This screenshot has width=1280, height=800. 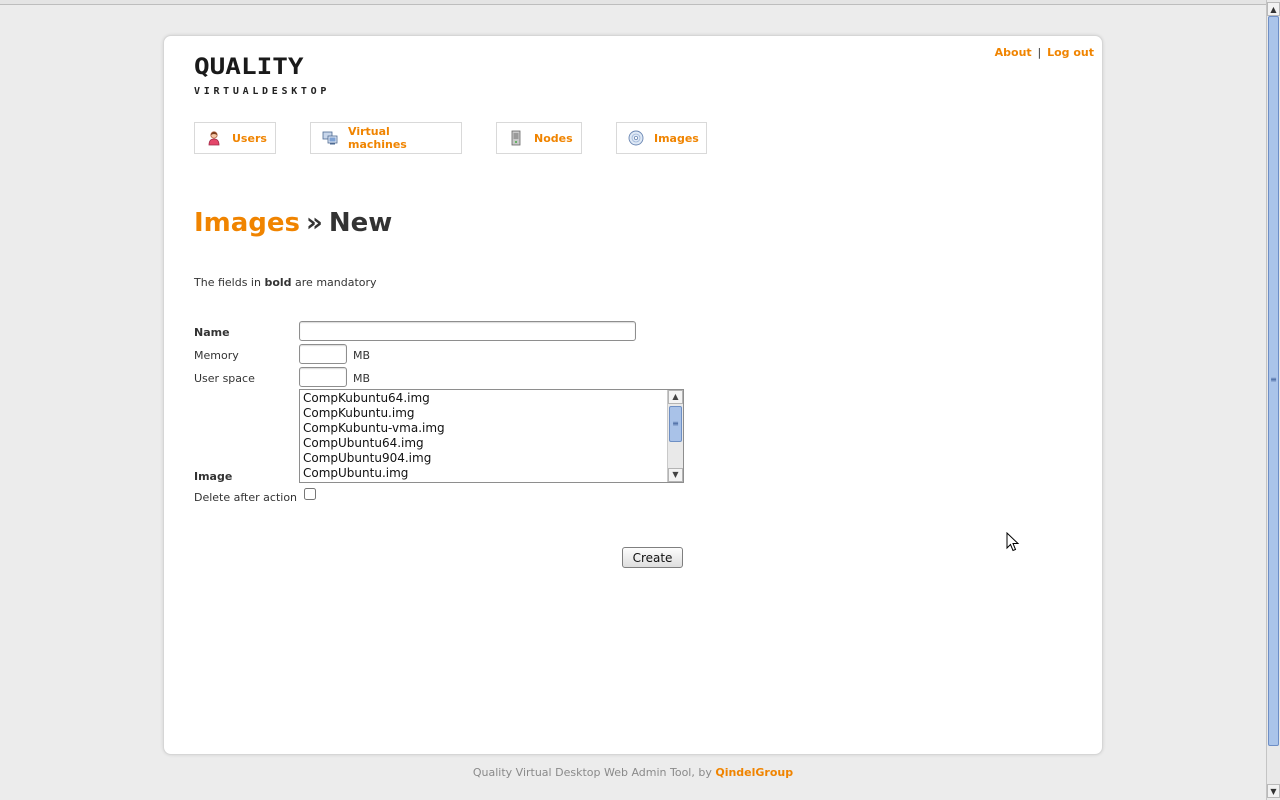 What do you see at coordinates (249, 138) in the screenshot?
I see `nav-label-users: Users` at bounding box center [249, 138].